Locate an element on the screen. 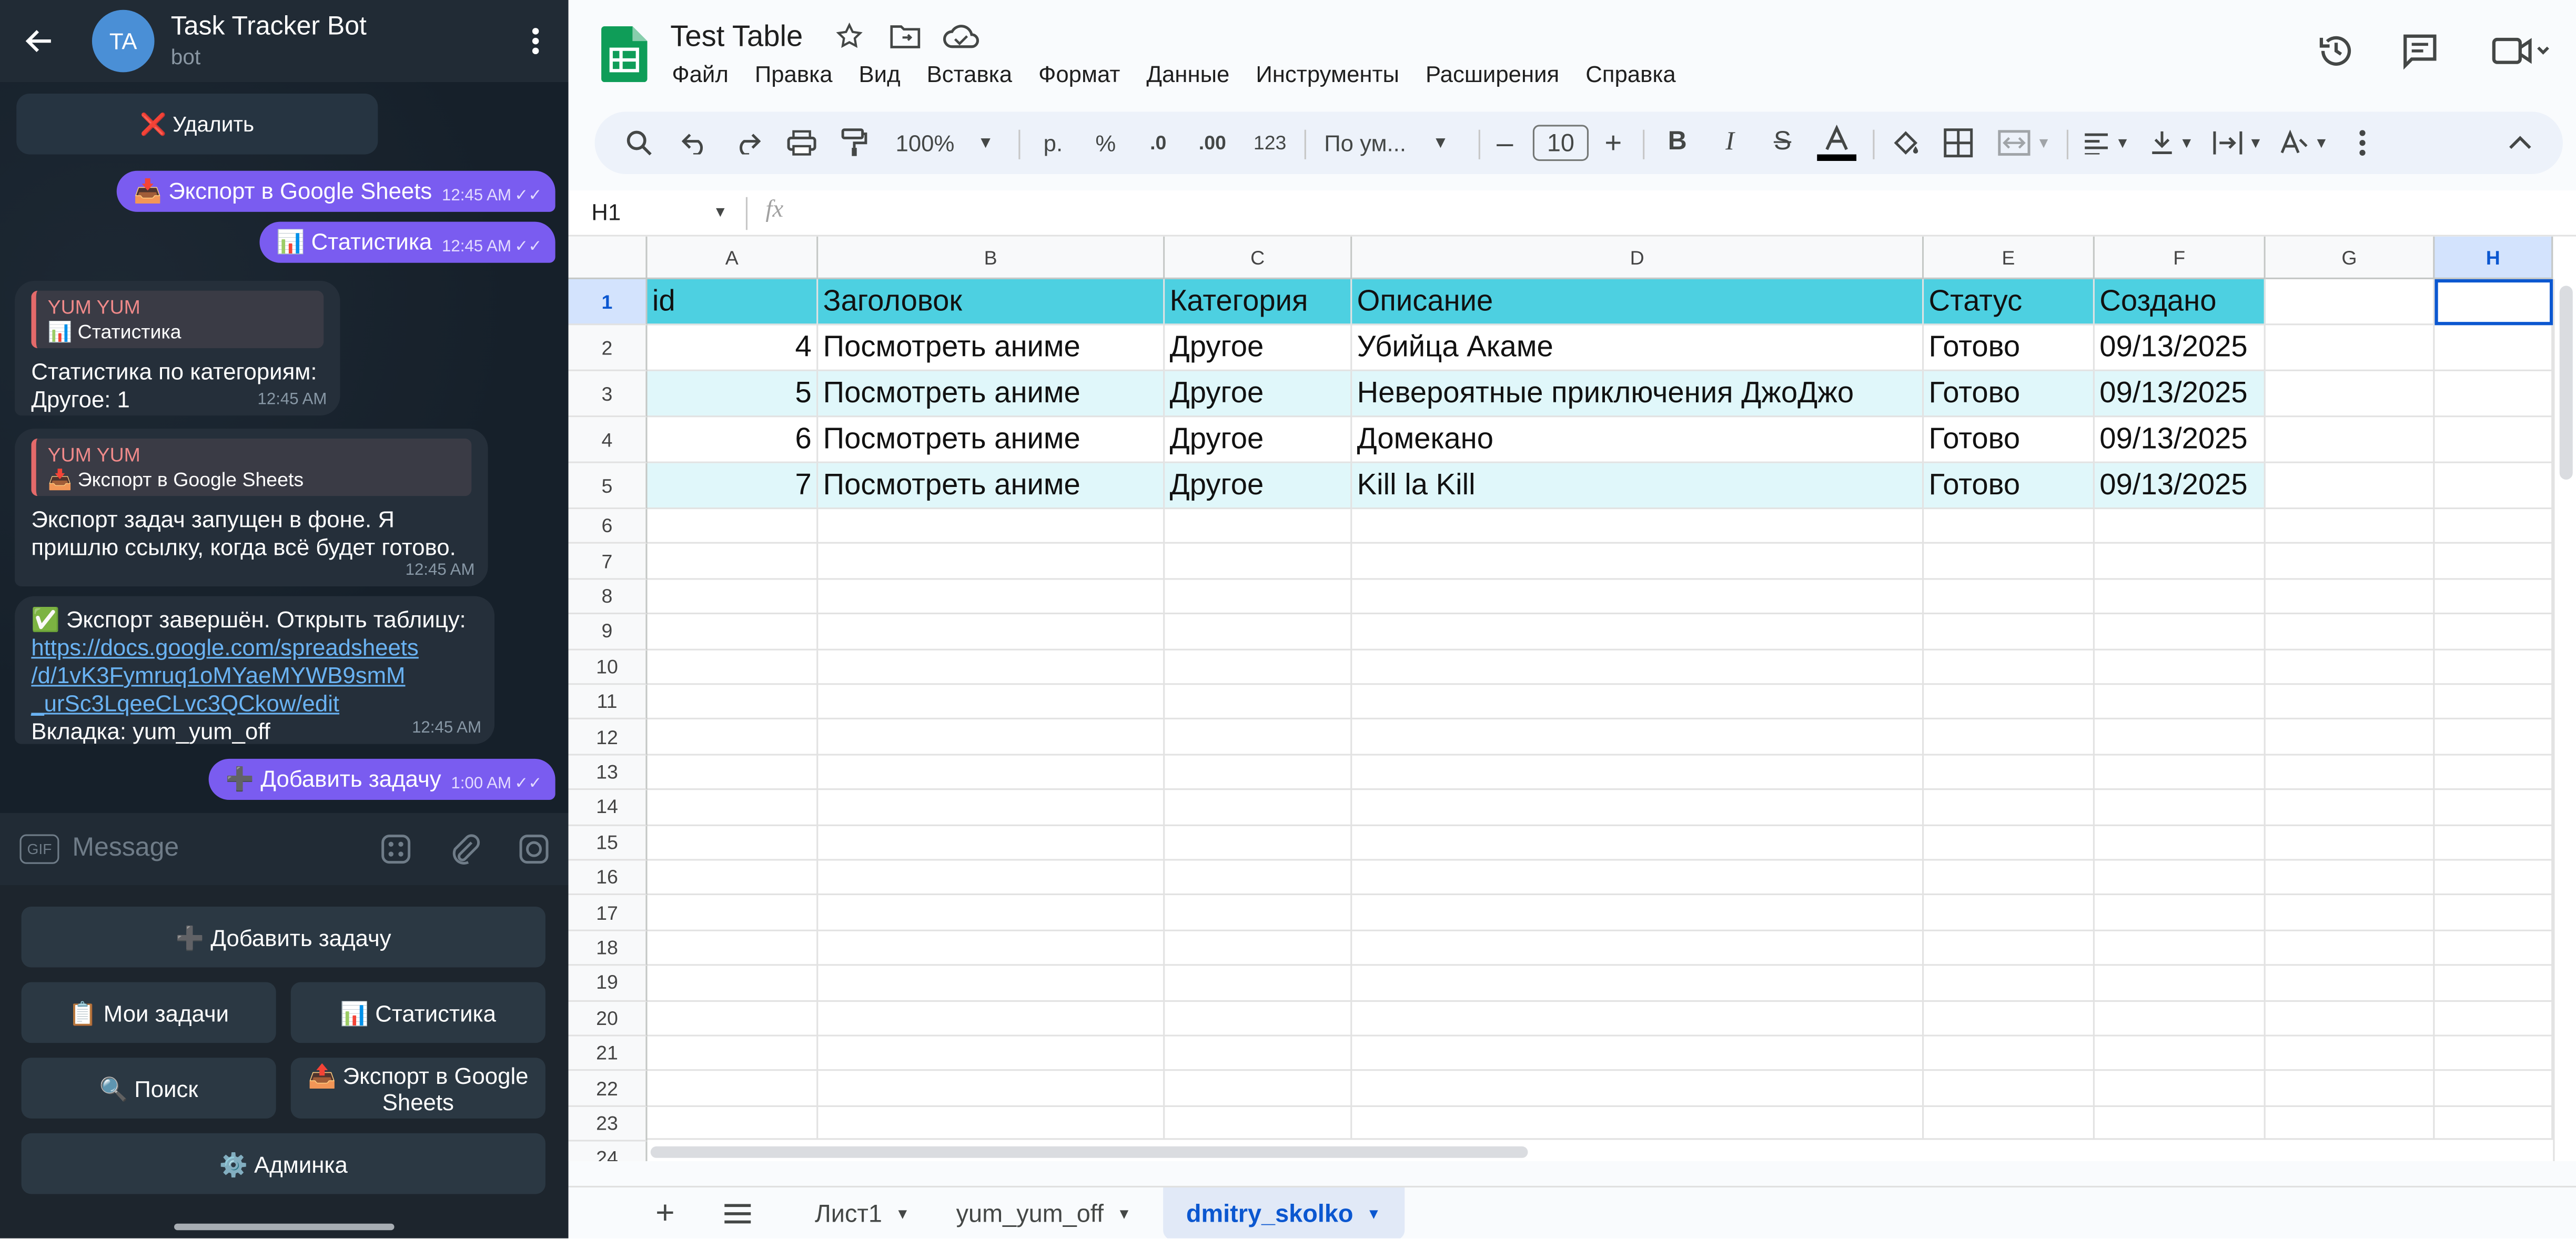 This screenshot has width=2576, height=1239. row-header: 24 is located at coordinates (608, 1152).